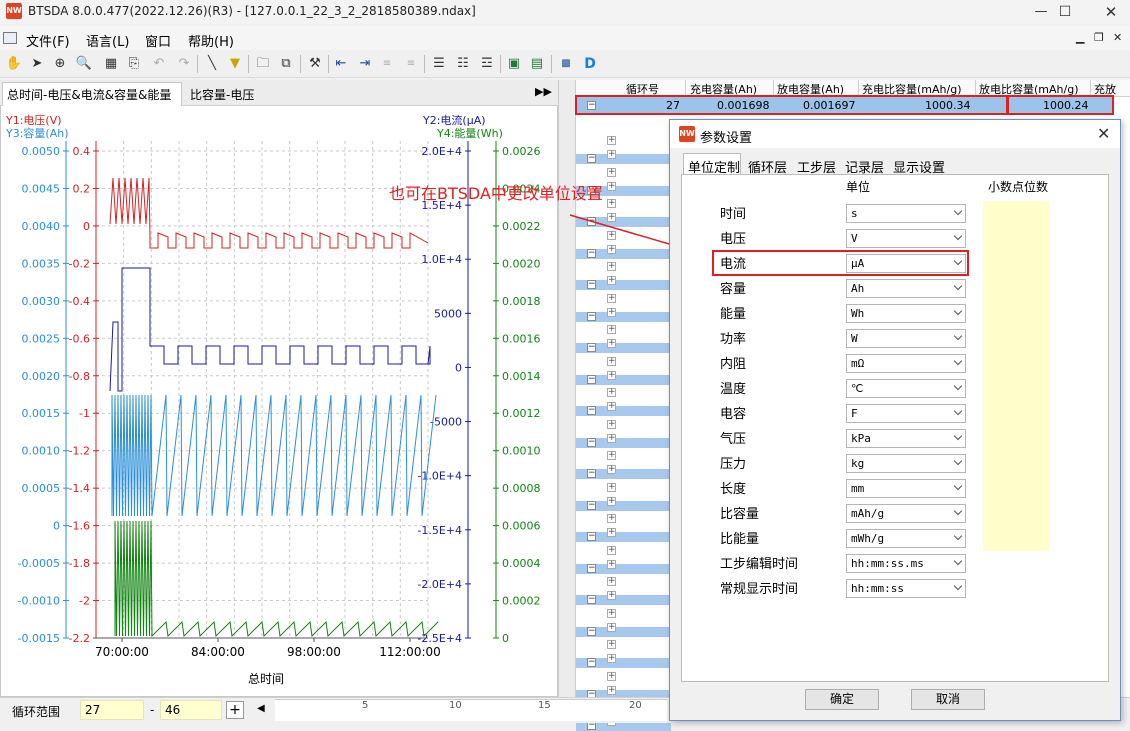 This screenshot has height=731, width=1130. Describe the element at coordinates (191, 710) in the screenshot. I see `cycle-to-input: 46` at that location.